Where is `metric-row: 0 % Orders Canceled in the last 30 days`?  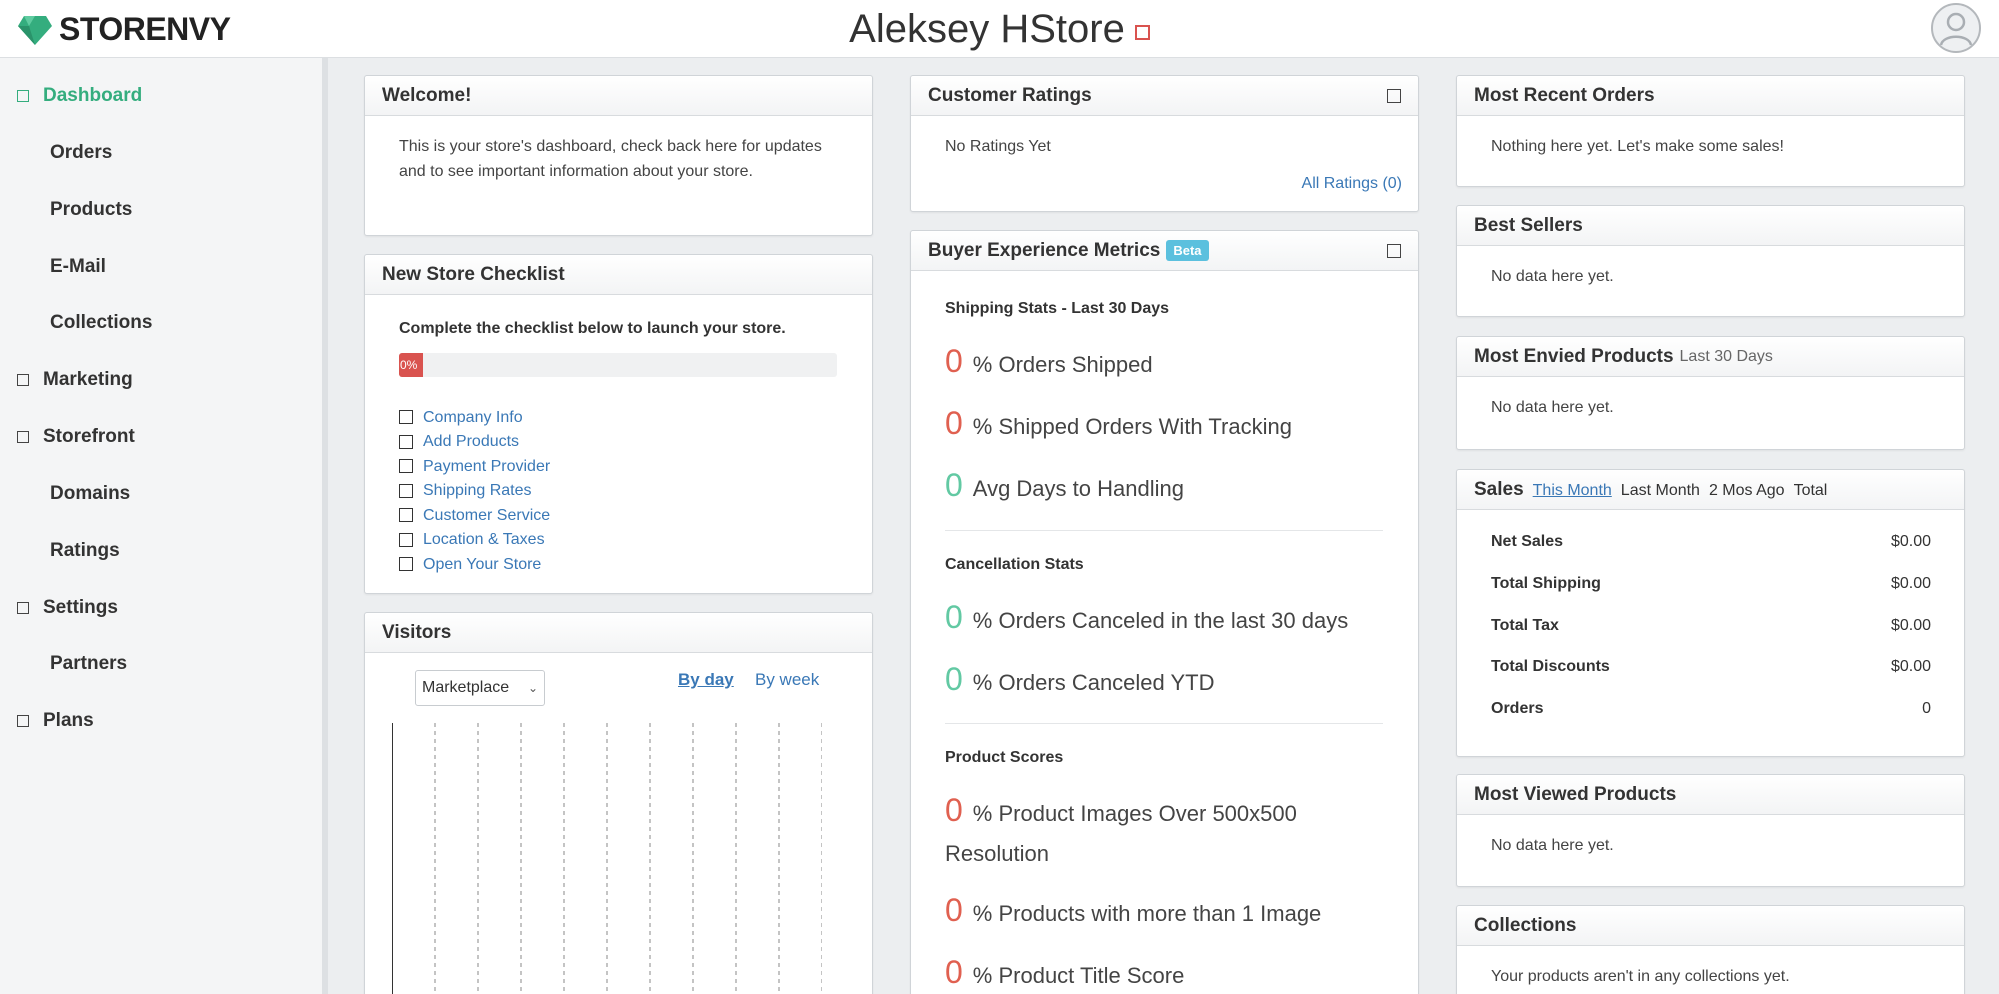 metric-row: 0 % Orders Canceled in the last 30 days is located at coordinates (1146, 617).